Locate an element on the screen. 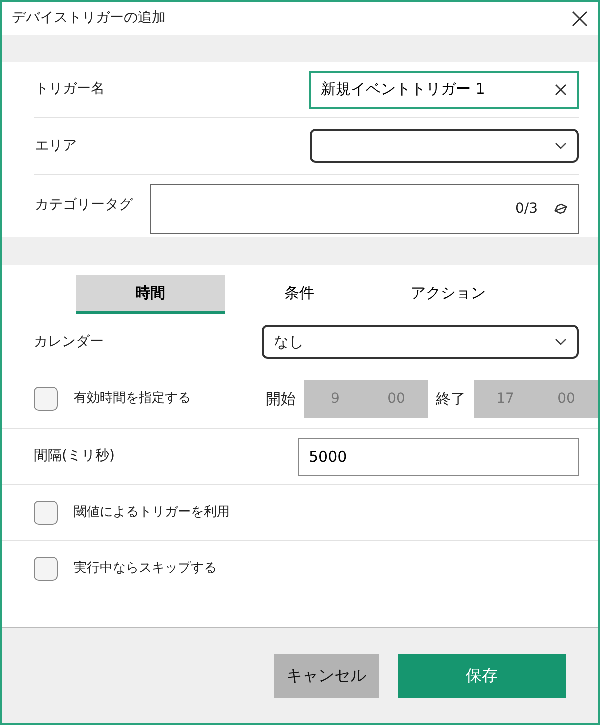  text-field: 新規イベントトリガー 1 is located at coordinates (444, 89).